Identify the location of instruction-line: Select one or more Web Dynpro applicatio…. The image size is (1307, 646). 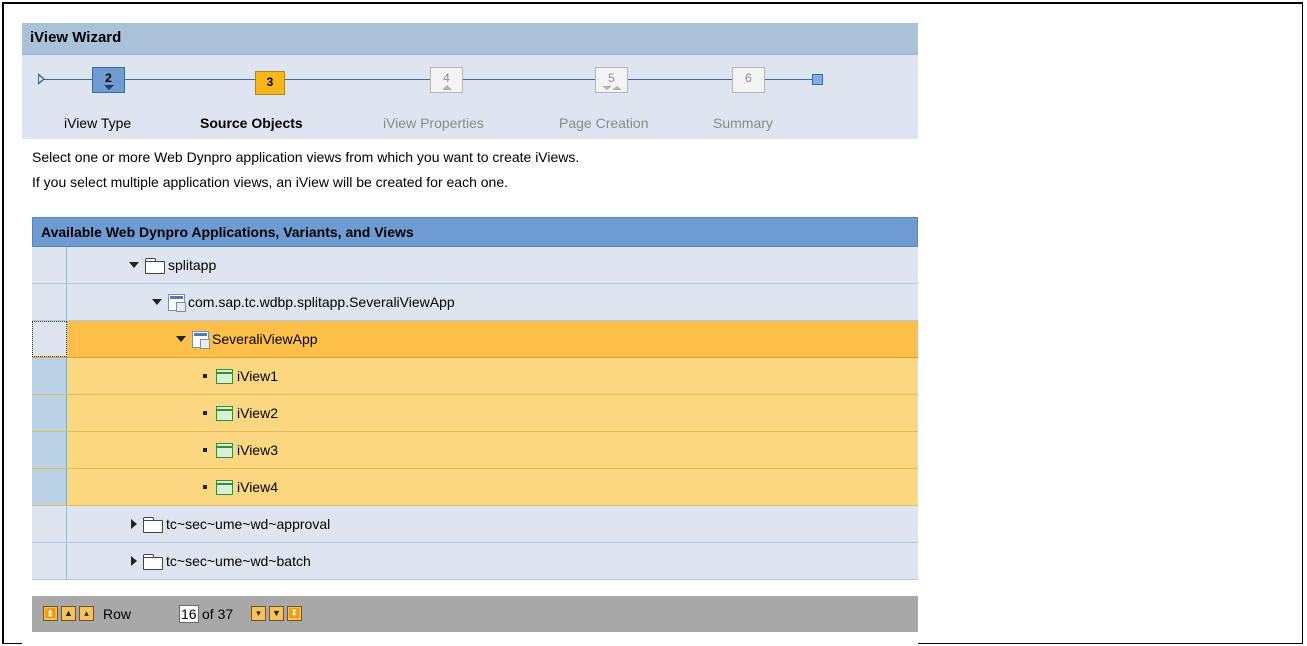
(306, 157).